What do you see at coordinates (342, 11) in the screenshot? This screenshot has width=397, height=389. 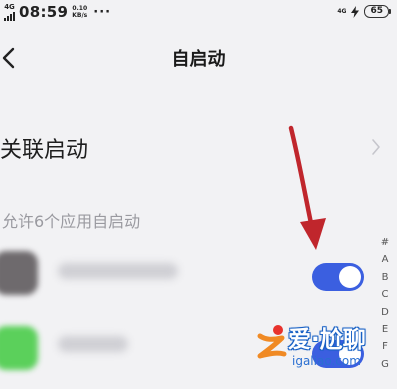 I see `network-small-label: 4G` at bounding box center [342, 11].